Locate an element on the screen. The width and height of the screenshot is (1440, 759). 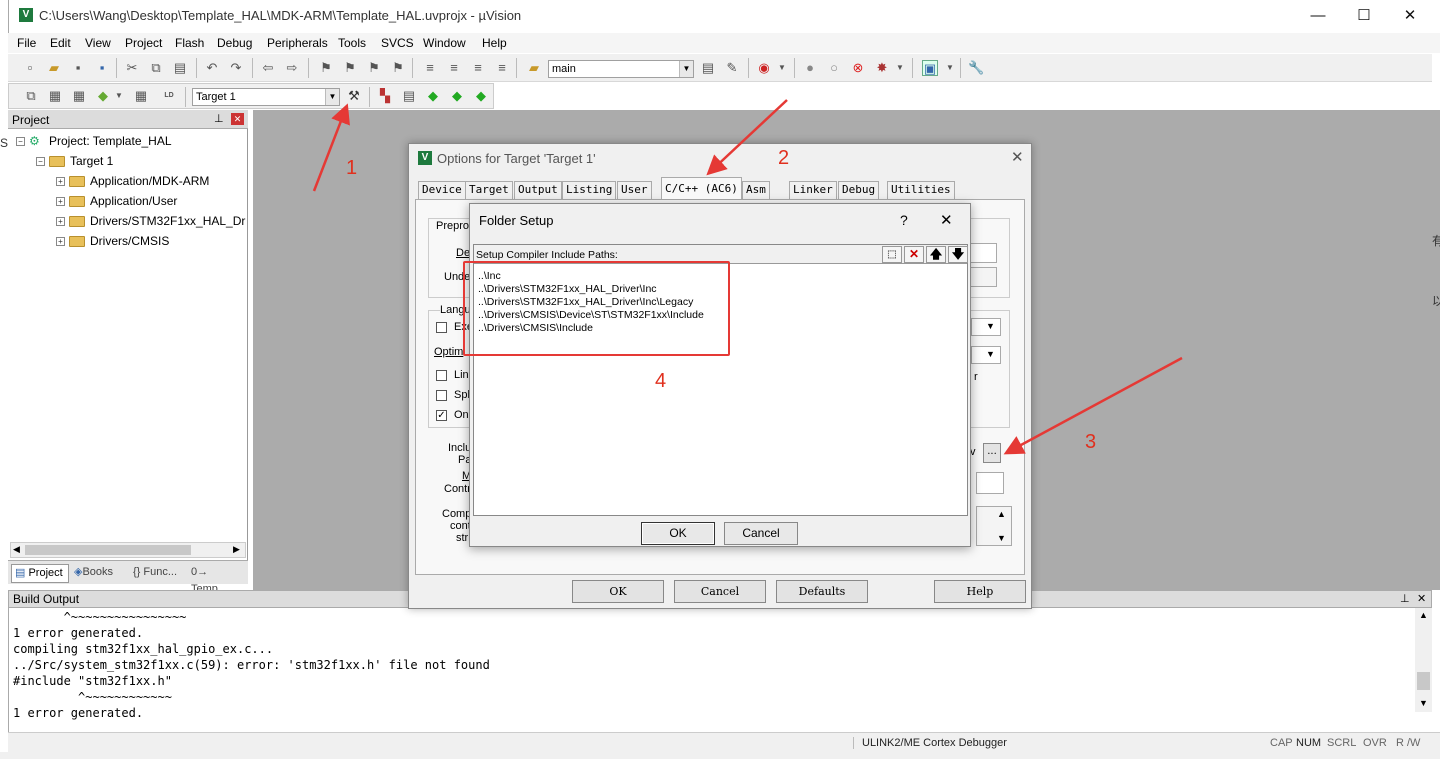
tree-target: − Target 1 is located at coordinates (74, 161).